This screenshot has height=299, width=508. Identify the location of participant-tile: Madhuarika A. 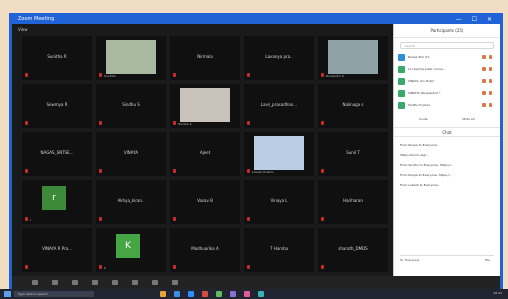
(205, 250).